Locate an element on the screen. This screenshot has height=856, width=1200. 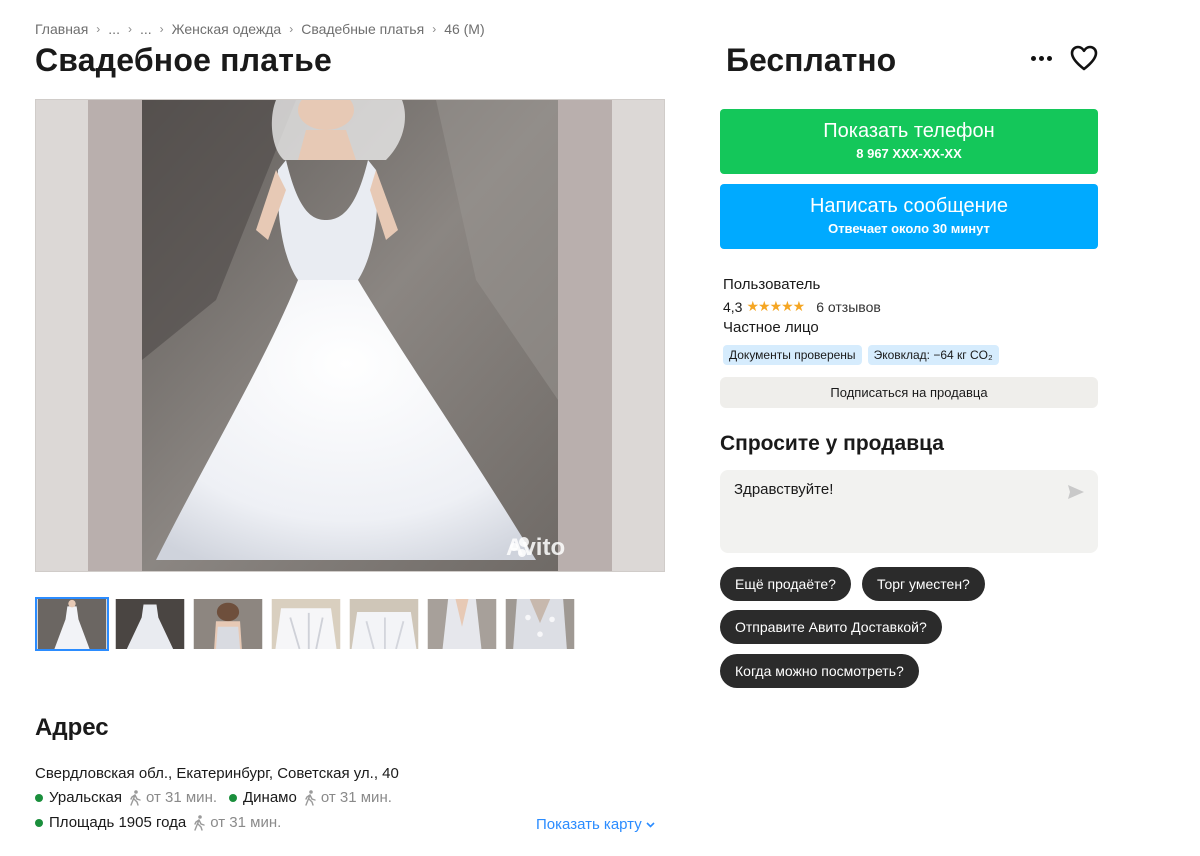
send-icon is located at coordinates (1076, 492).